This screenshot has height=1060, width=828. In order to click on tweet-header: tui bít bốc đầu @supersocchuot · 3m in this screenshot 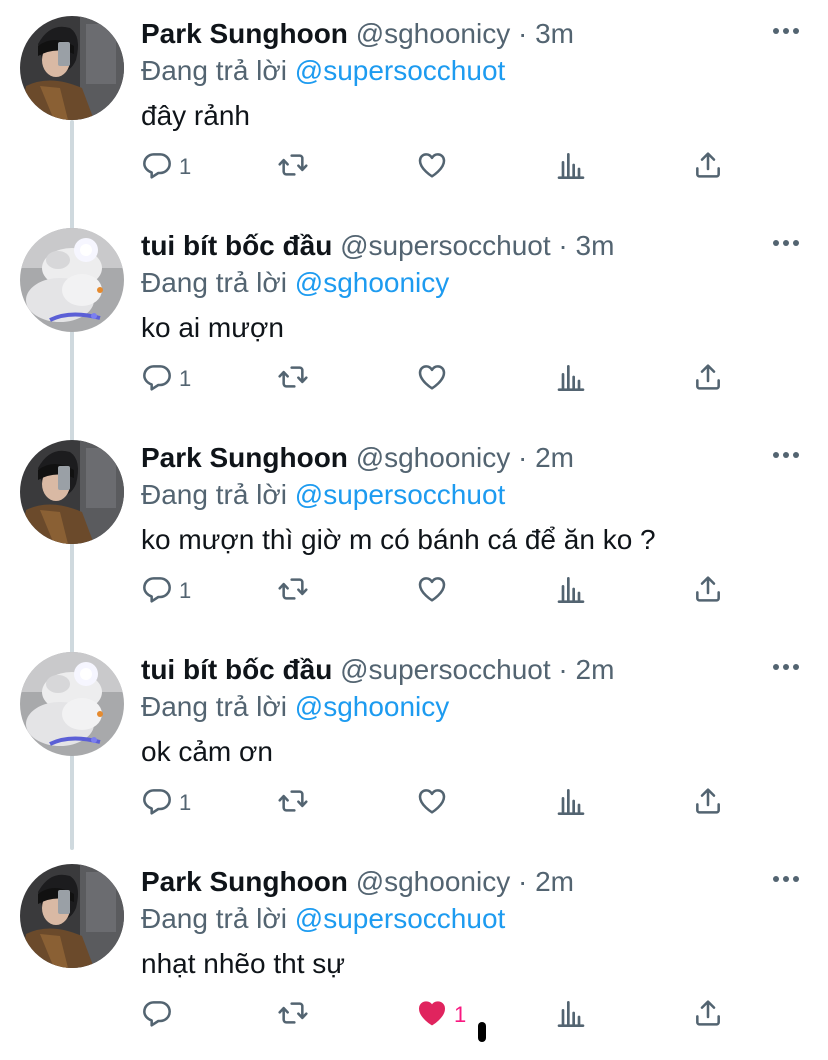, I will do `click(474, 246)`.